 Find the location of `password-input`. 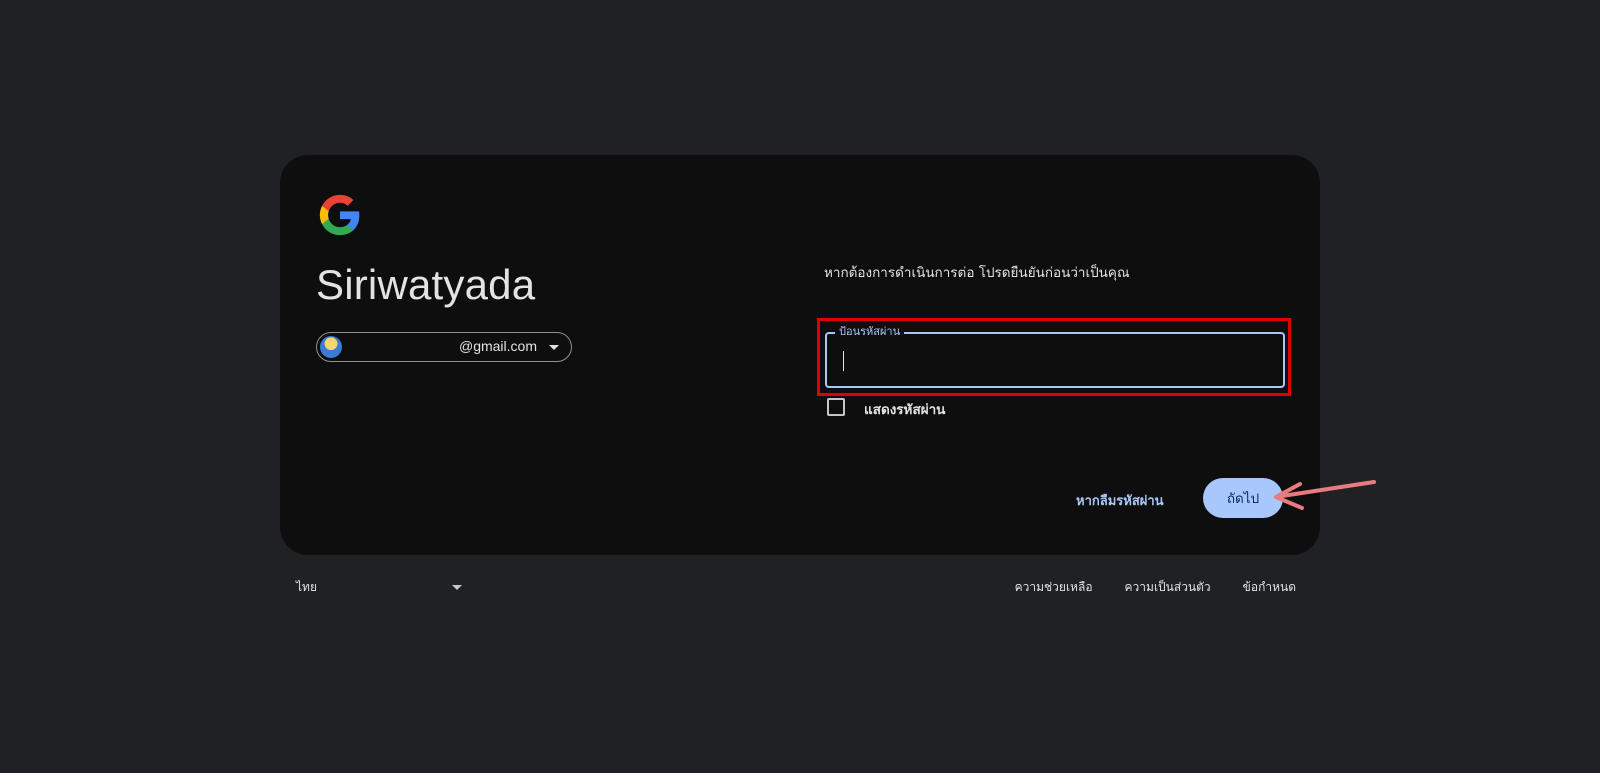

password-input is located at coordinates (1053, 361).